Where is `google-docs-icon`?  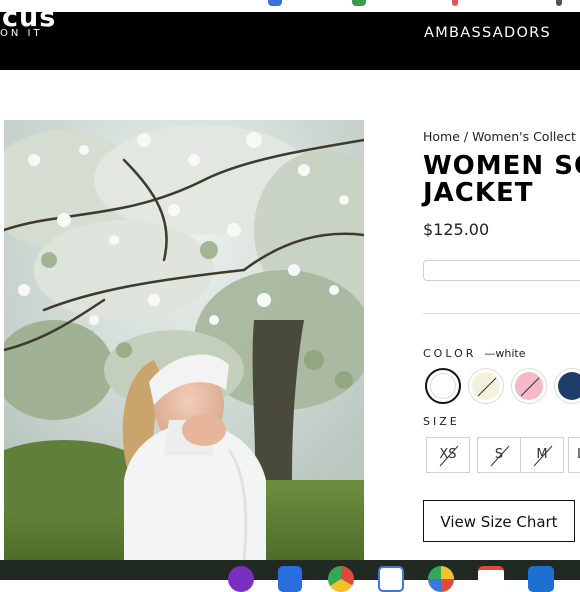 google-docs-icon is located at coordinates (290, 579).